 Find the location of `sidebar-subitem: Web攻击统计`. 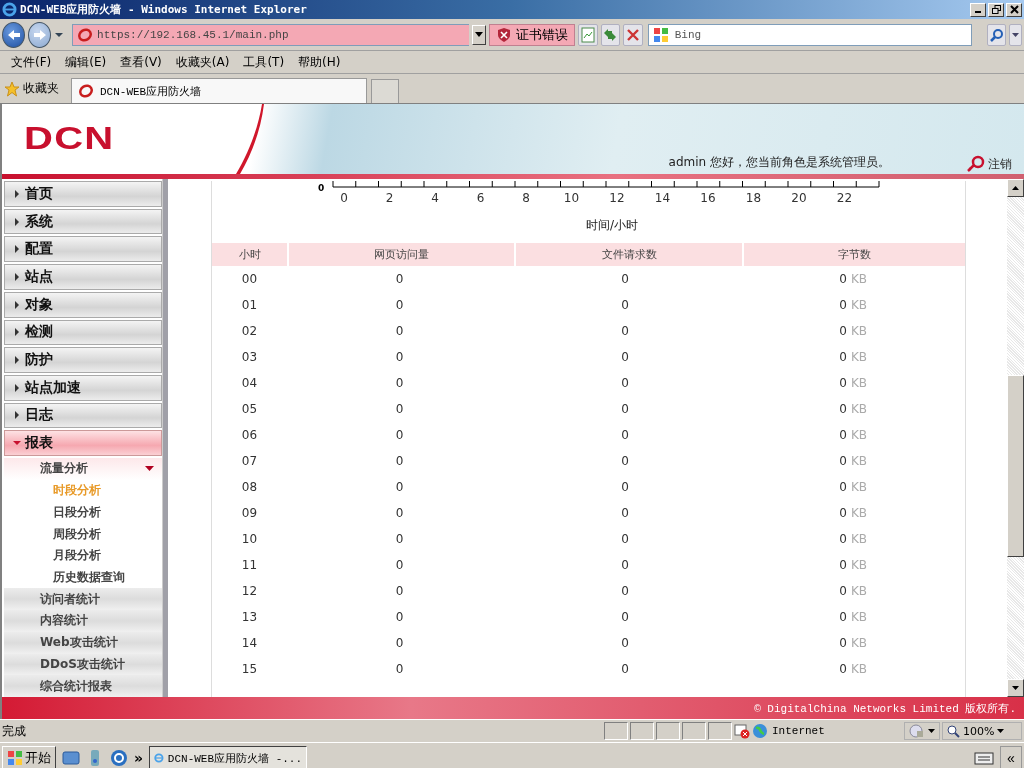

sidebar-subitem: Web攻击统计 is located at coordinates (83, 642).